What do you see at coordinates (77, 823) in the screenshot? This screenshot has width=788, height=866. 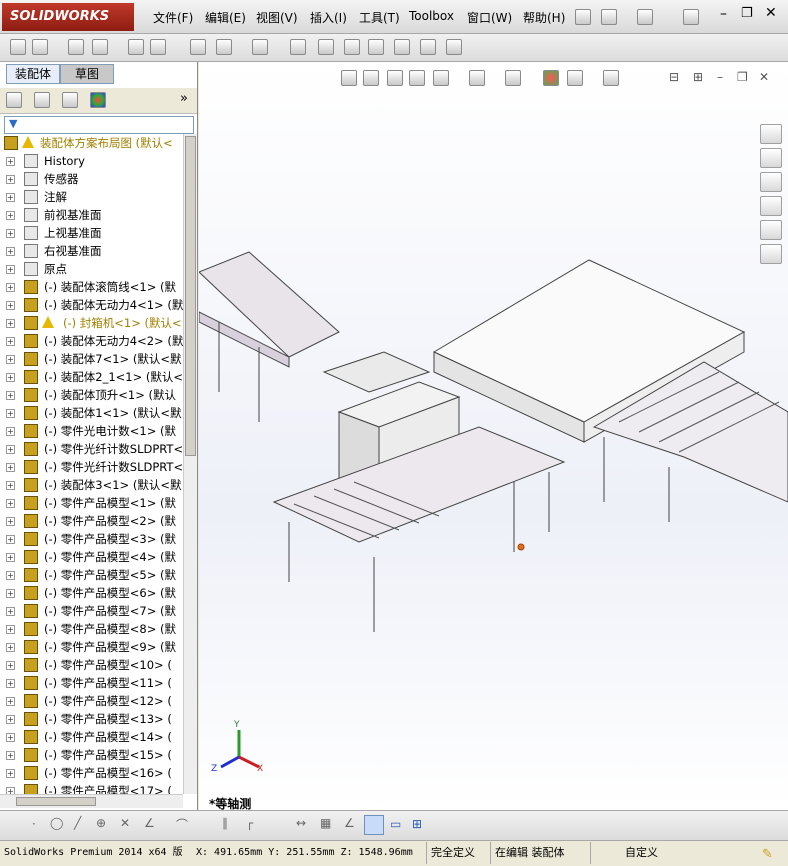 I see `line-icon: ╱` at bounding box center [77, 823].